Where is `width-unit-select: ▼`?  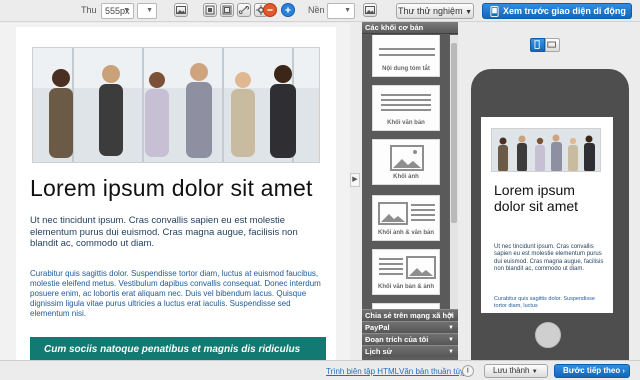 width-unit-select: ▼ is located at coordinates (147, 11).